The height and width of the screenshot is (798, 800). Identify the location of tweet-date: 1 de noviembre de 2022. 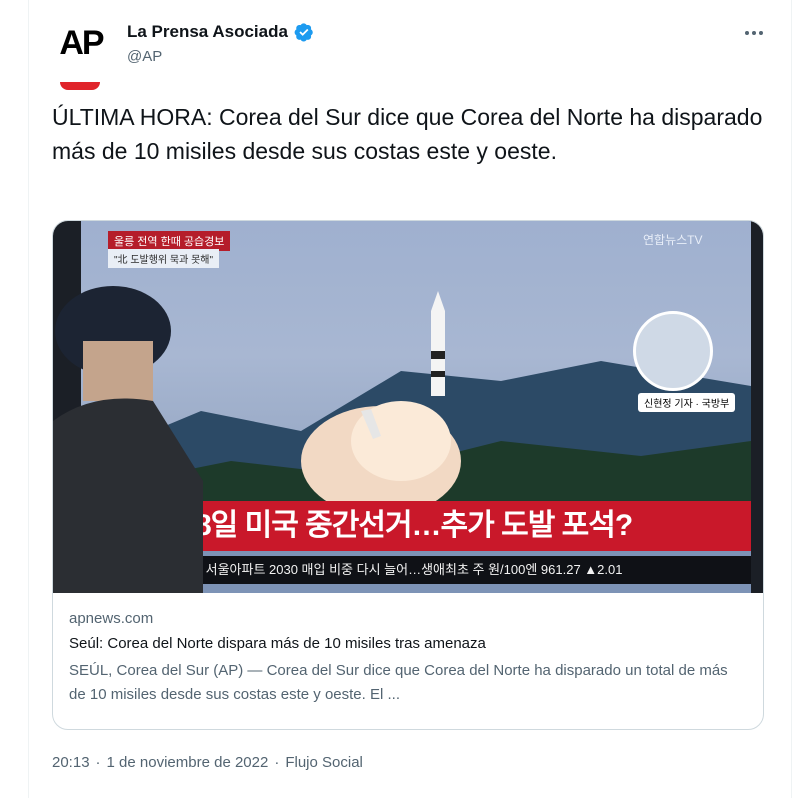
(188, 762).